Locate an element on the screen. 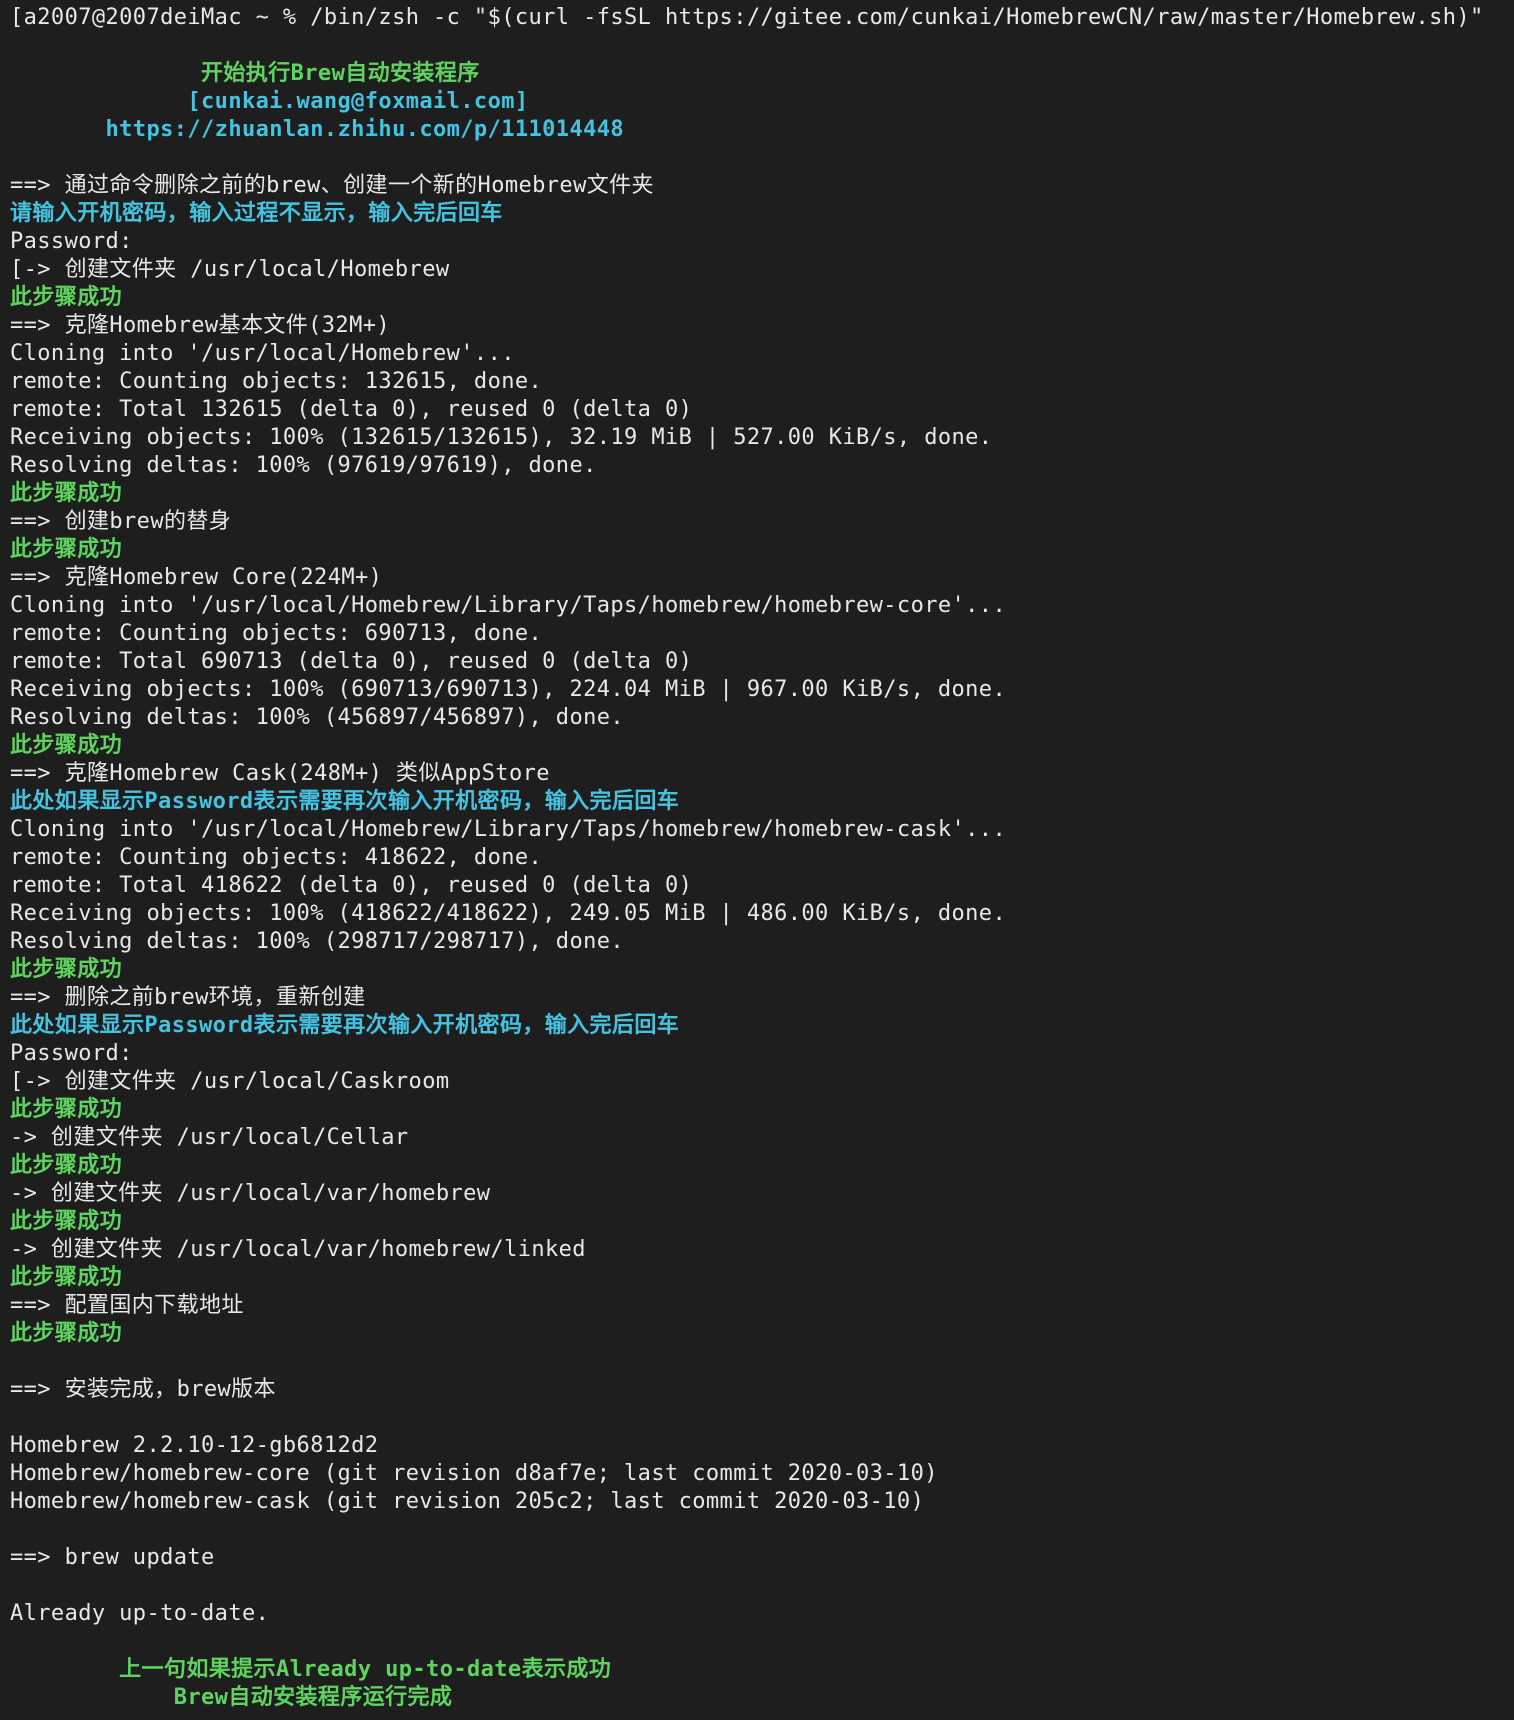 Image resolution: width=1514 pixels, height=1720 pixels. terminal-line: ==> 克隆Homebrew Core(224M+) is located at coordinates (196, 577).